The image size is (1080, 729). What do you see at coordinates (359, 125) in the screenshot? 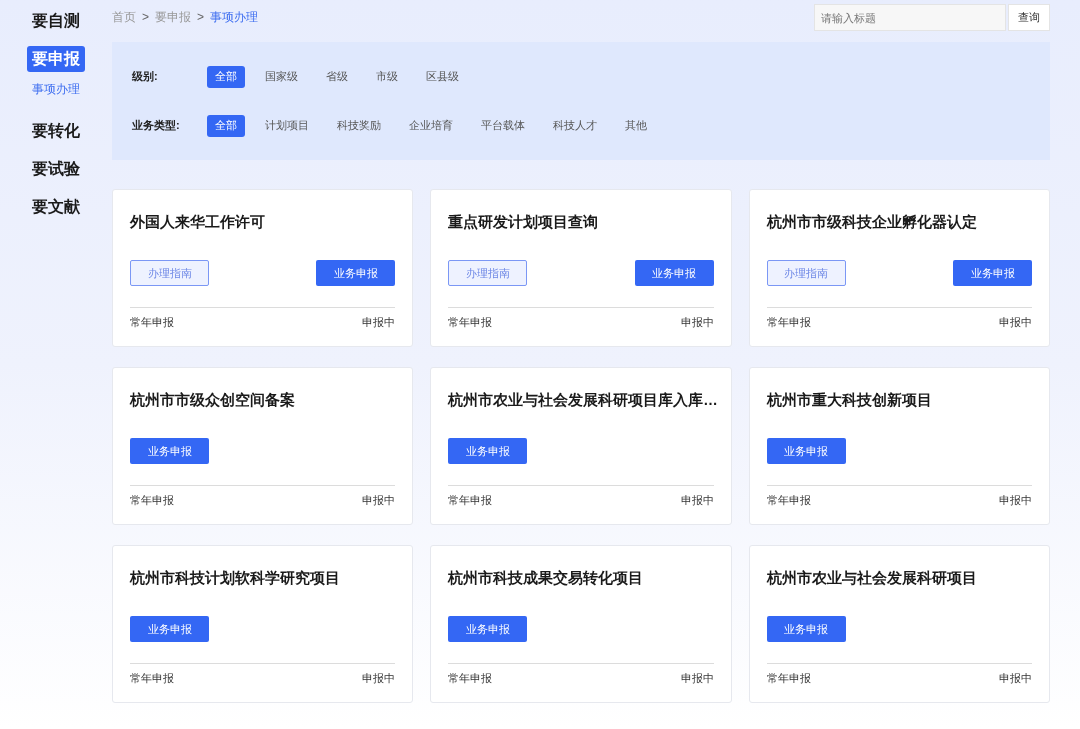
I see `filter-option: 科技奖励` at bounding box center [359, 125].